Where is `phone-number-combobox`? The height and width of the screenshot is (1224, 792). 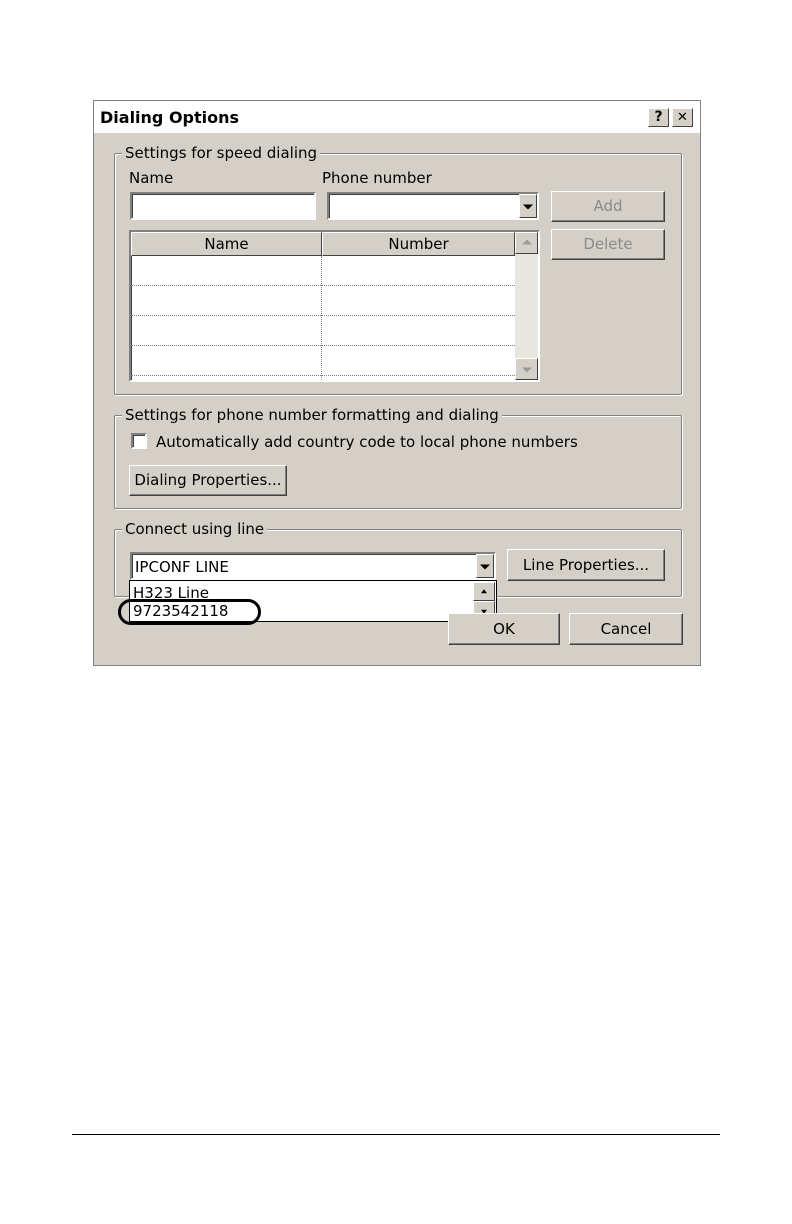 phone-number-combobox is located at coordinates (433, 206).